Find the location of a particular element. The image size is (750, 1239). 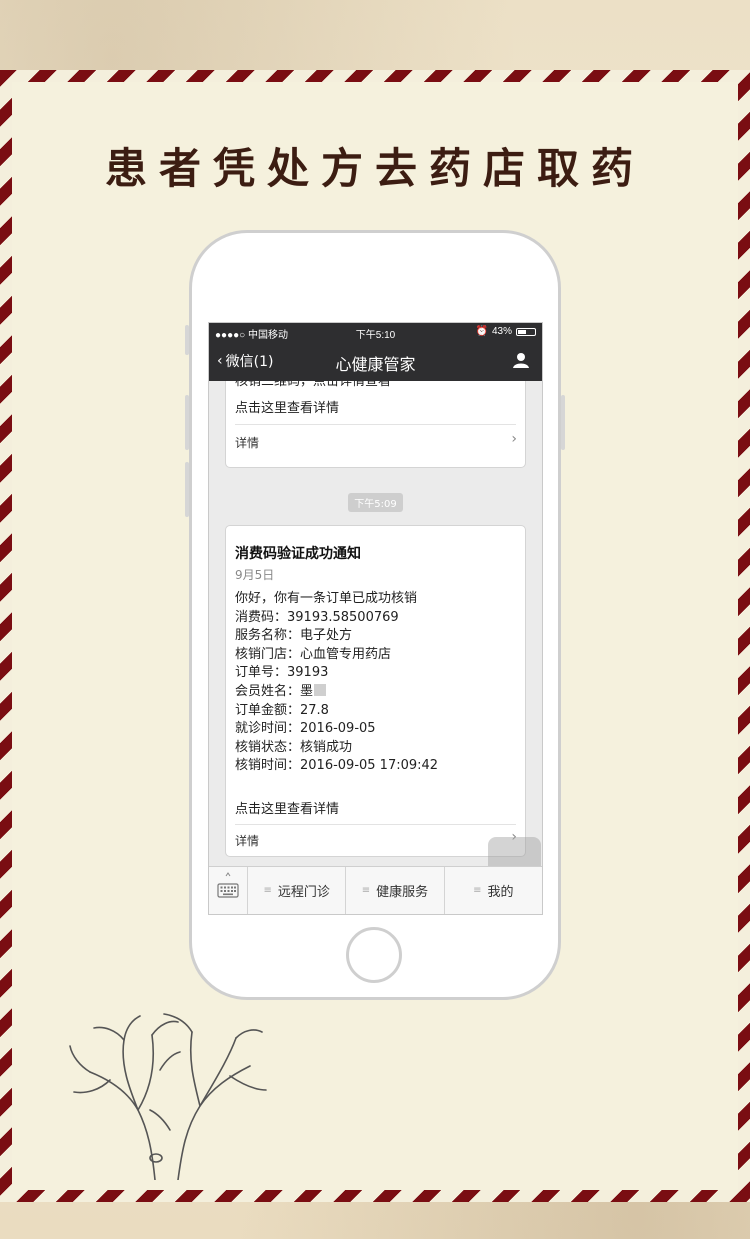

status-bar: ●●●●○ 中国移动 下午5:10 ⏰ 43% is located at coordinates (375, 332).